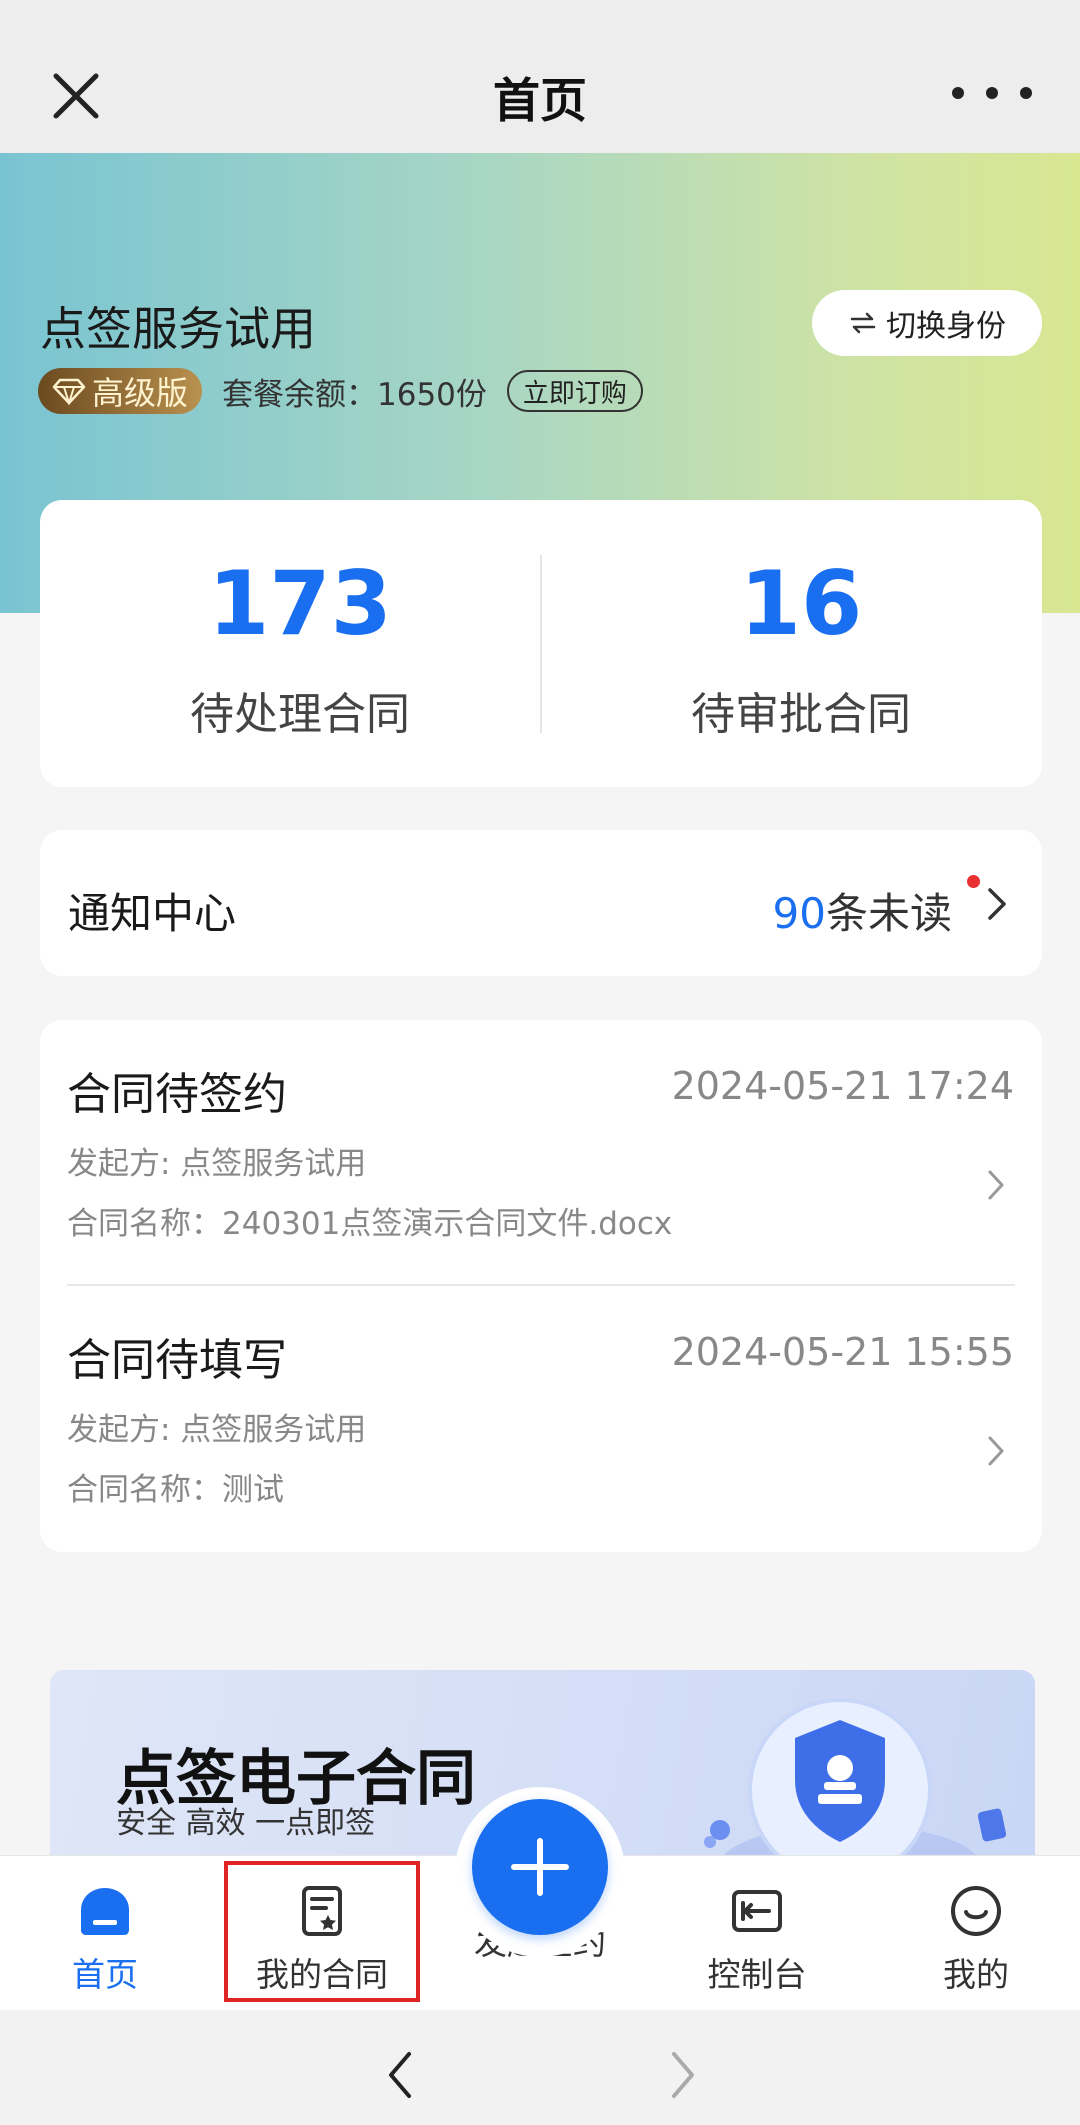  Describe the element at coordinates (757, 1974) in the screenshot. I see `tab-console-label: 控制台` at that location.